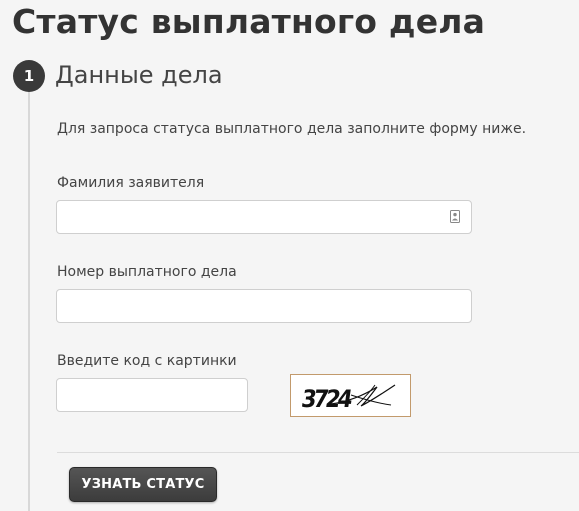 The image size is (579, 511). What do you see at coordinates (131, 183) in the screenshot?
I see `applicant-surname-label: Фамилия заявителя` at bounding box center [131, 183].